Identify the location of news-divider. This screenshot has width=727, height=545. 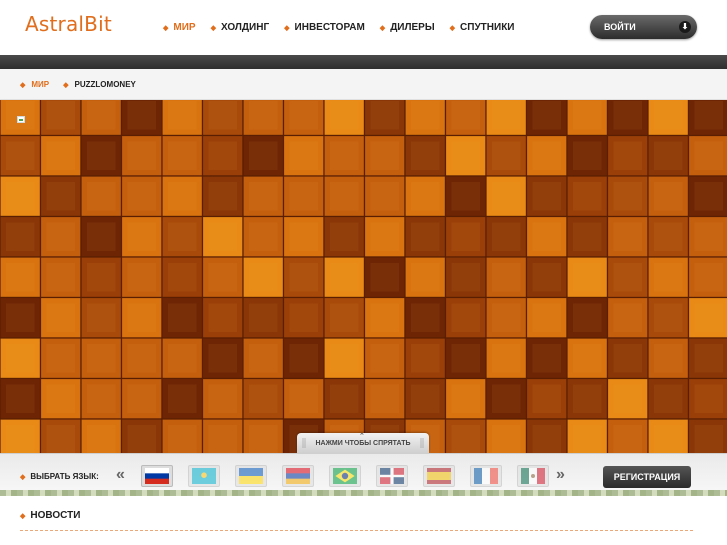
(356, 530).